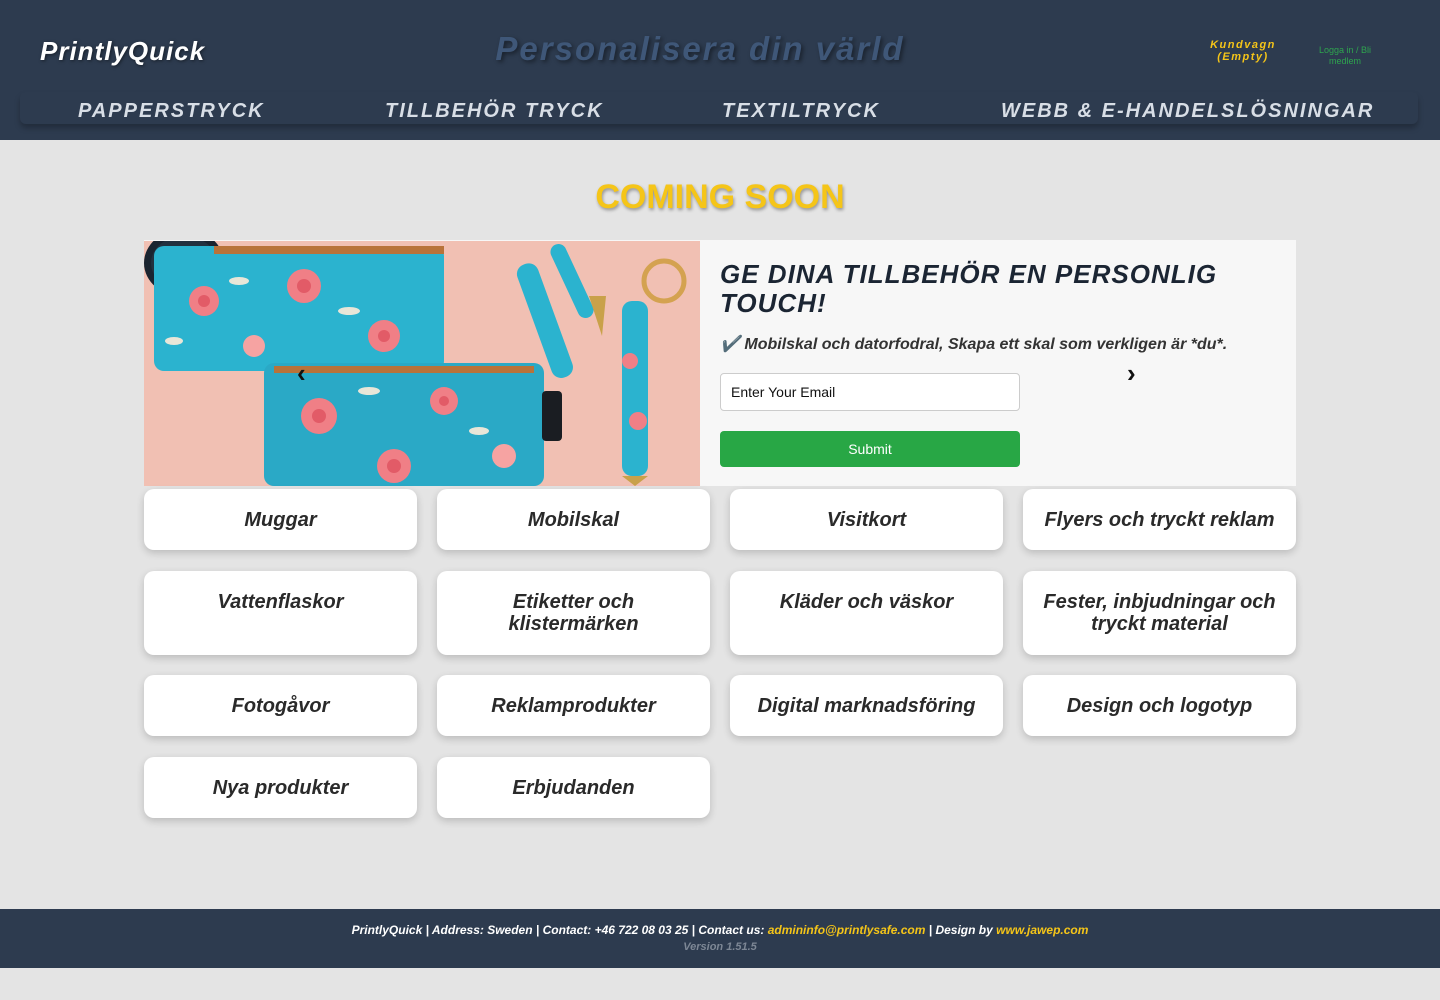 This screenshot has height=1000, width=1440. I want to click on footer-version: Version 1.51.5, so click(720, 947).